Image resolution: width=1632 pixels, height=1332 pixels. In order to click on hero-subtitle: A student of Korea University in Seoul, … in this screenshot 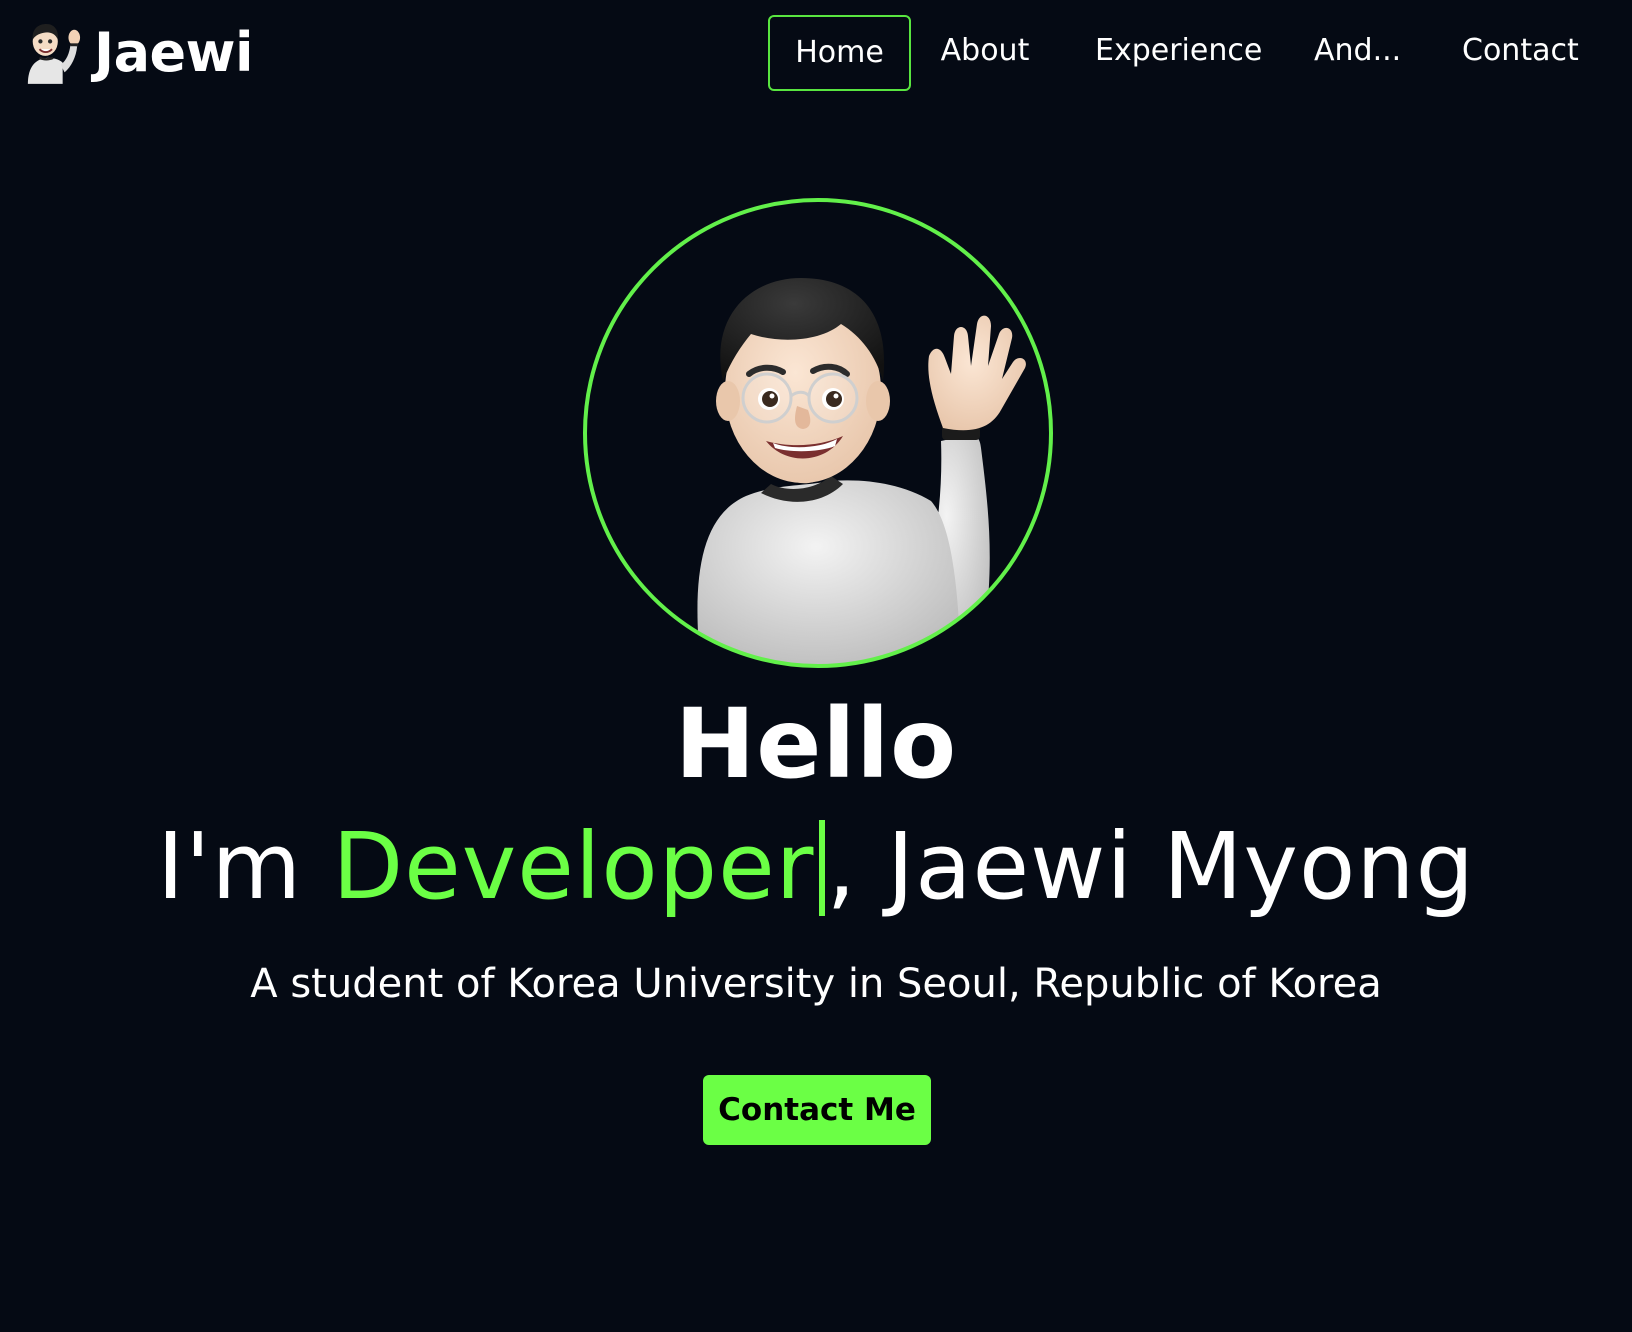, I will do `click(816, 984)`.